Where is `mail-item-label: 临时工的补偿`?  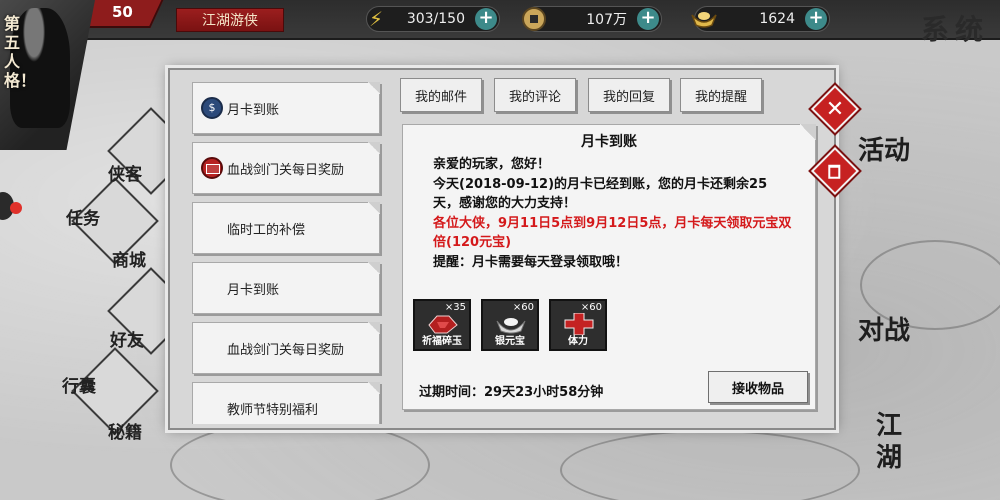 mail-item-label: 临时工的补偿 is located at coordinates (266, 230).